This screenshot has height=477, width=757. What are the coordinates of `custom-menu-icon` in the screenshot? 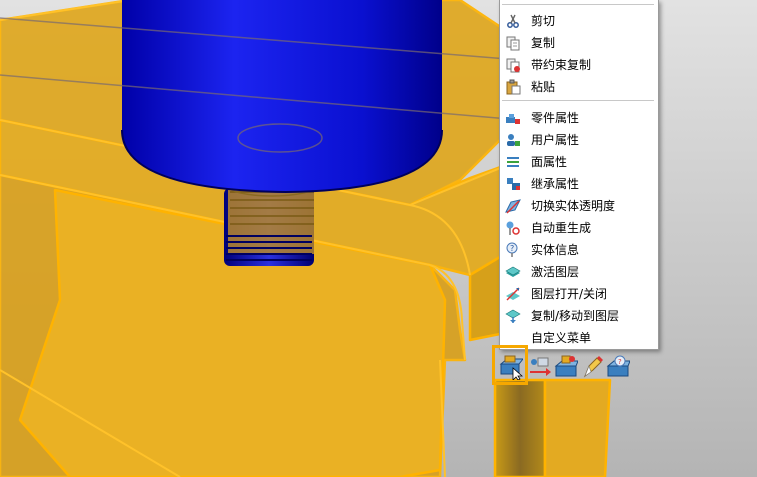 It's located at (513, 338).